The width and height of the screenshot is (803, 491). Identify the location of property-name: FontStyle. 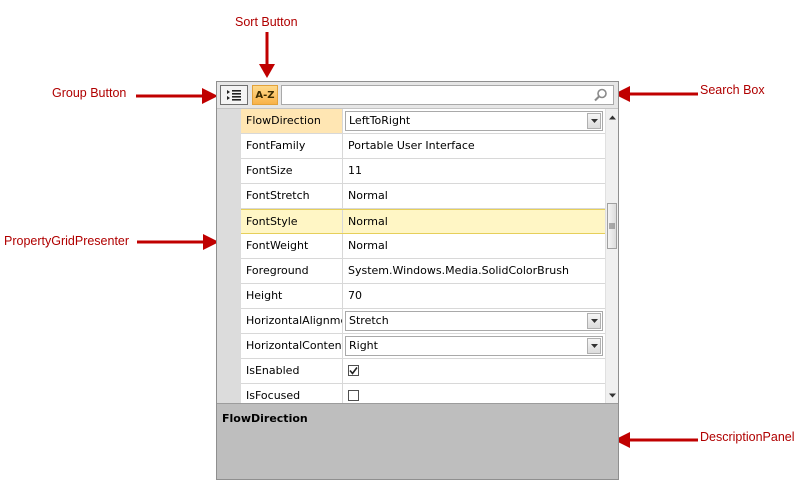
(292, 221).